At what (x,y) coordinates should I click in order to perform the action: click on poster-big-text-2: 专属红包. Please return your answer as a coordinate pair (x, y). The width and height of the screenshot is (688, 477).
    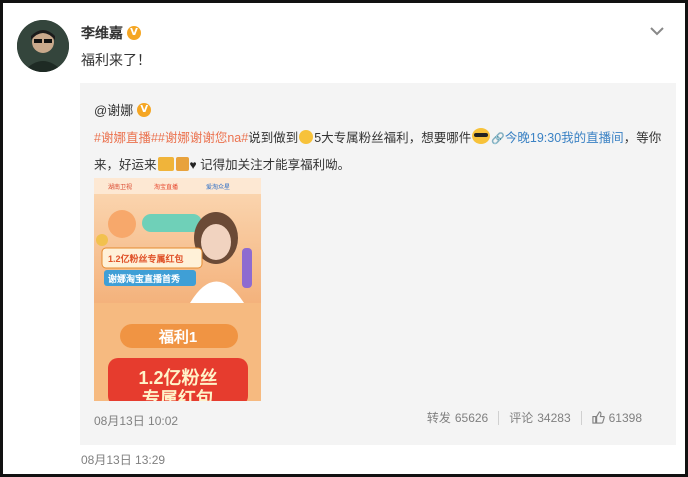
    Looking at the image, I should click on (178, 394).